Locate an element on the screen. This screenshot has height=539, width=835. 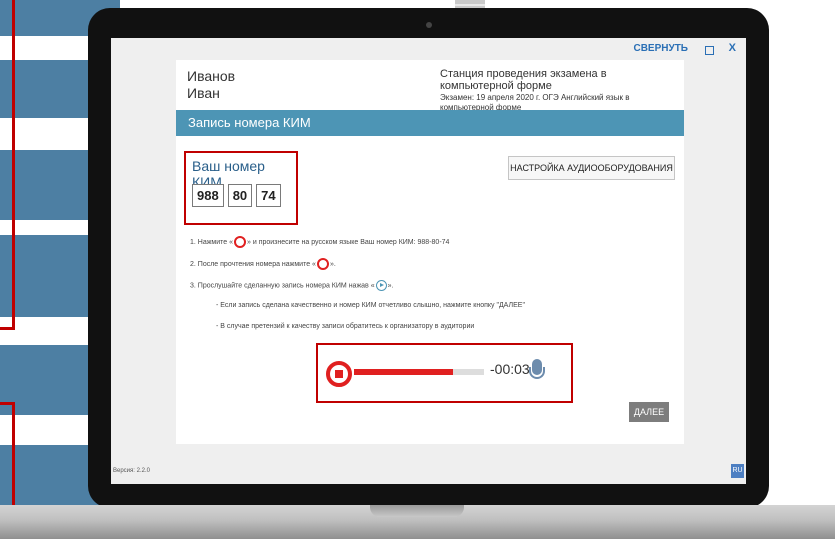
kim-digit-group: 80 is located at coordinates (240, 195).